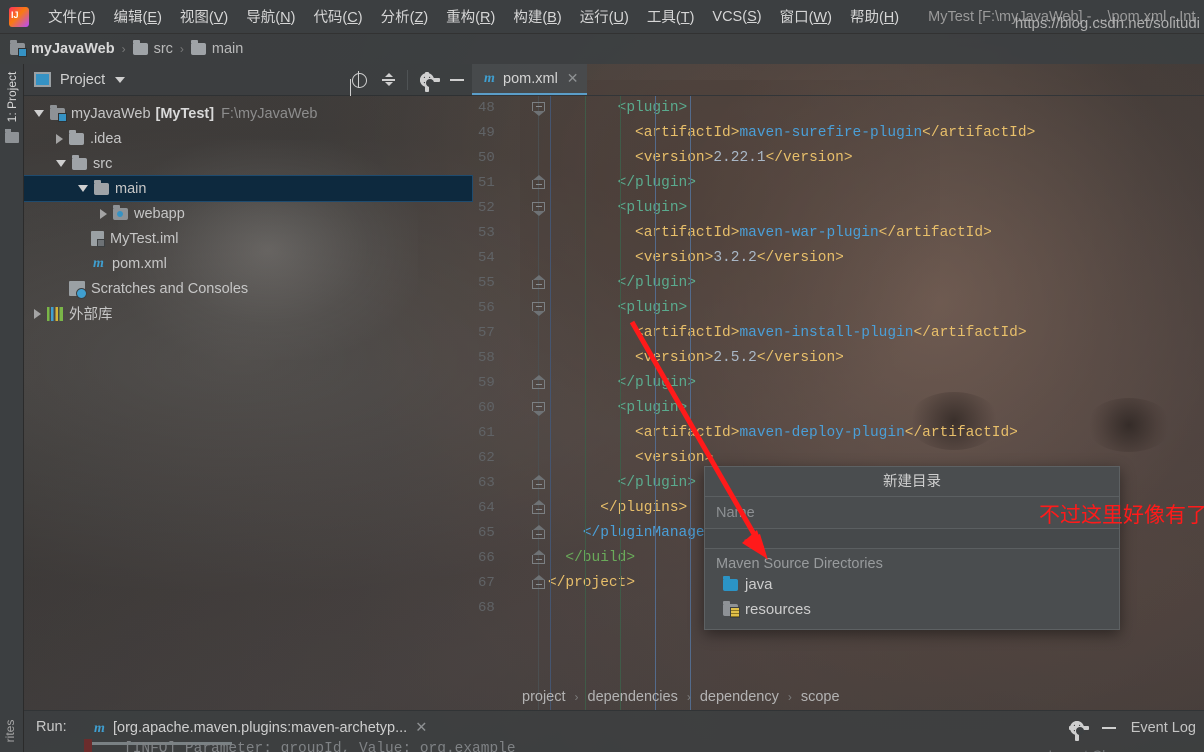 The height and width of the screenshot is (752, 1204). I want to click on code-line: <version>2.5.2</version>, so click(739, 358).